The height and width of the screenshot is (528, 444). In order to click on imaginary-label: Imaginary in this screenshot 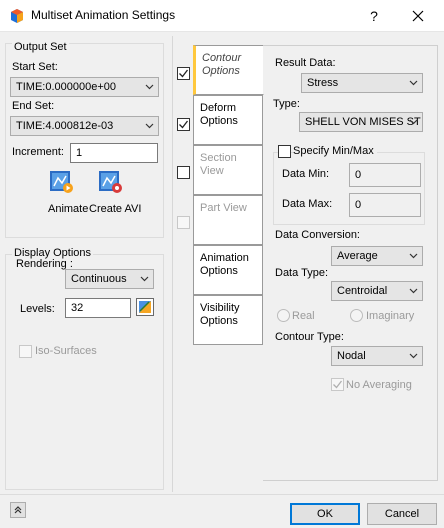, I will do `click(390, 316)`.